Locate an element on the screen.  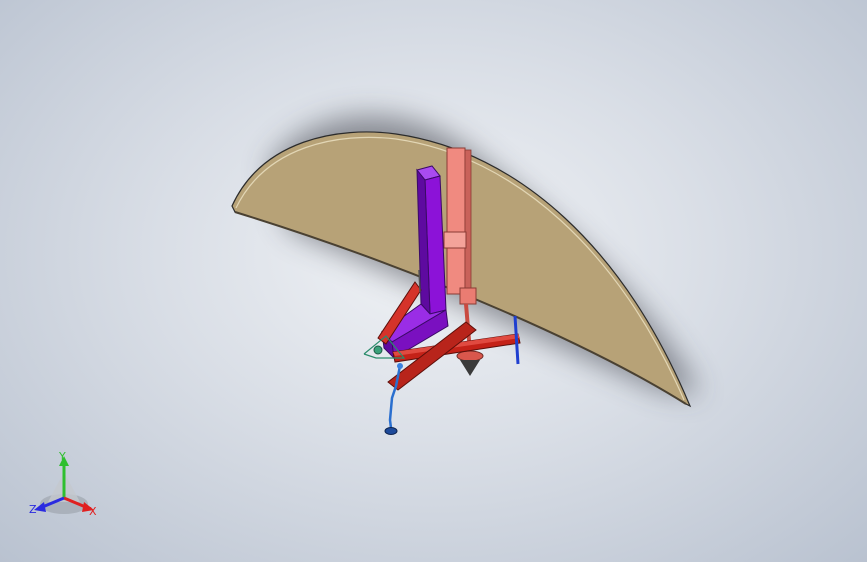
y-axis-label: Y is located at coordinates (62, 456).